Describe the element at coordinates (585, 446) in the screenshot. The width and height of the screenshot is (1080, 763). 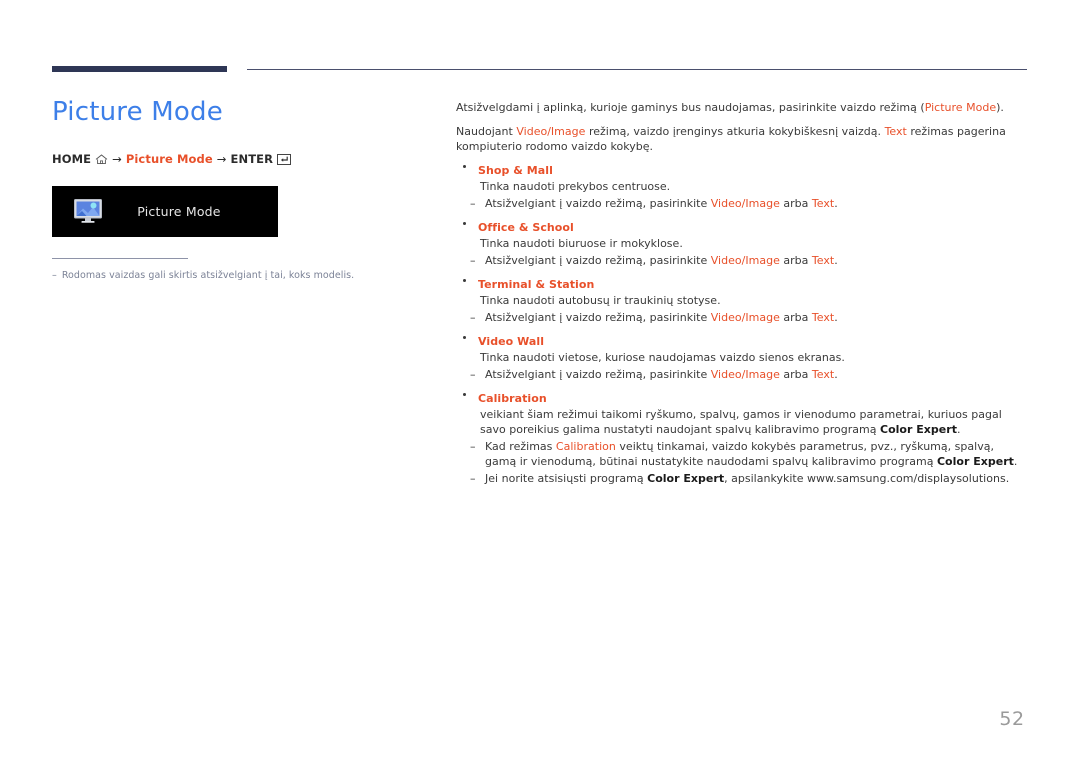
I see `calib-sub1-a1: Calibration` at that location.